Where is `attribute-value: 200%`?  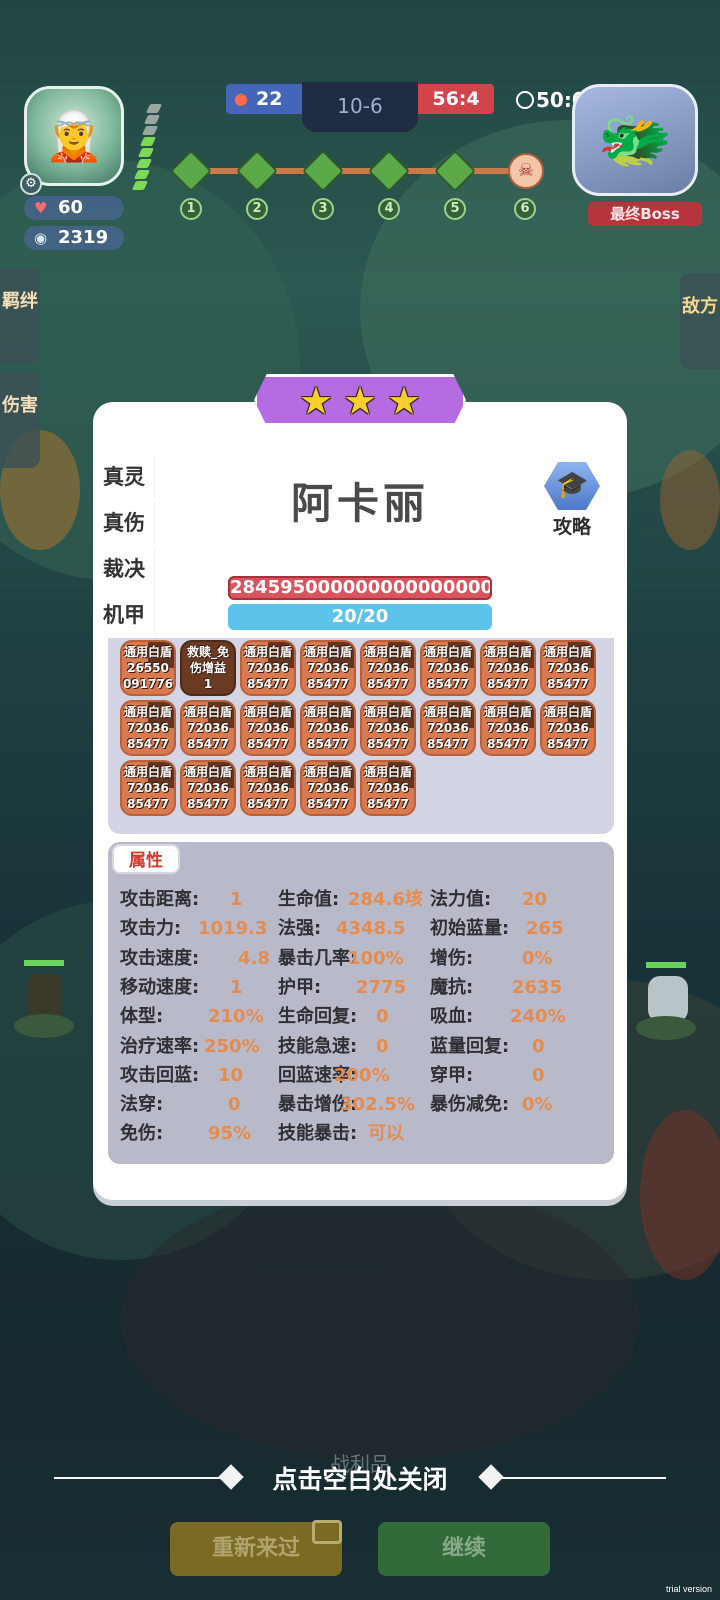 attribute-value: 200% is located at coordinates (362, 1075).